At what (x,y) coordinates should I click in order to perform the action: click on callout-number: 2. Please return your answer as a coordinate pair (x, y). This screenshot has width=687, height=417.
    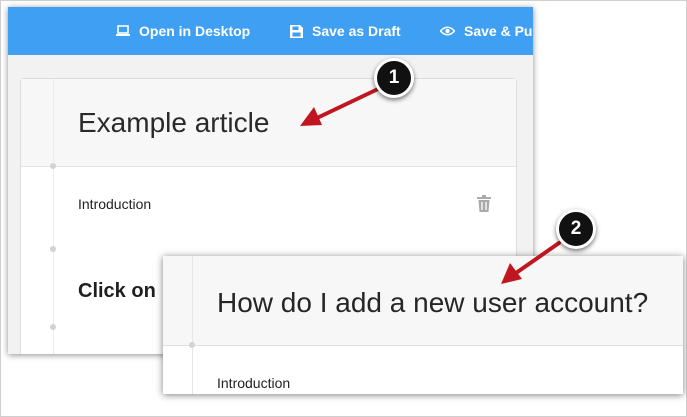
    Looking at the image, I should click on (576, 228).